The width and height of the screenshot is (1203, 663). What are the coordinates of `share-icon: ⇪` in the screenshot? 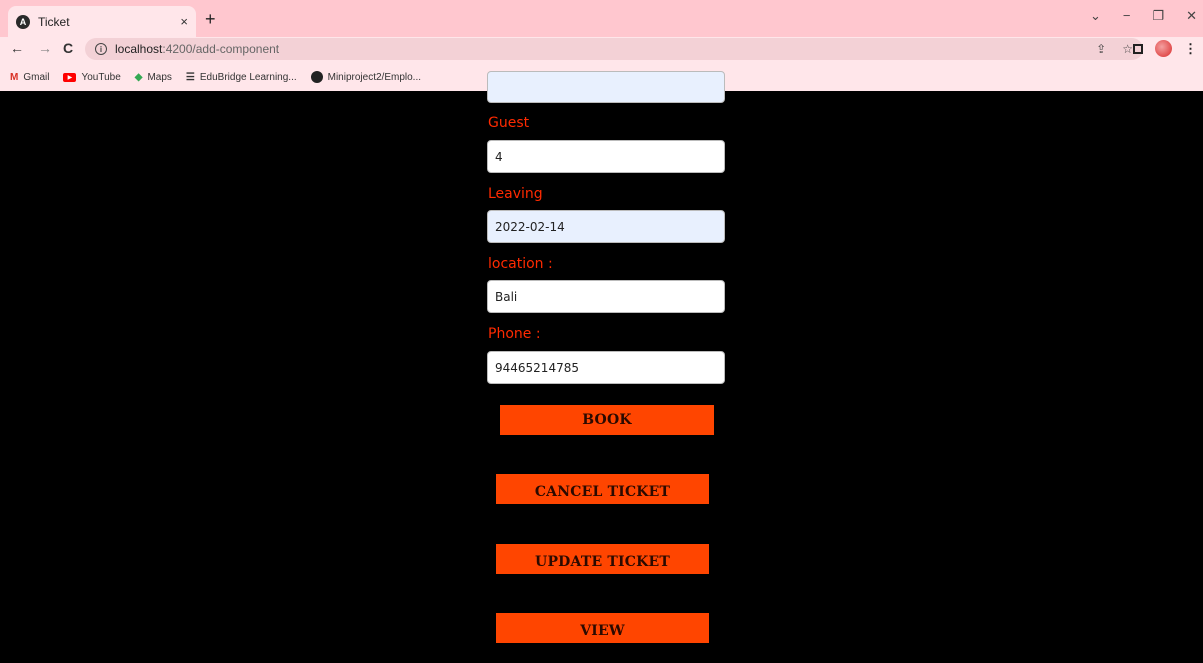 It's located at (1101, 49).